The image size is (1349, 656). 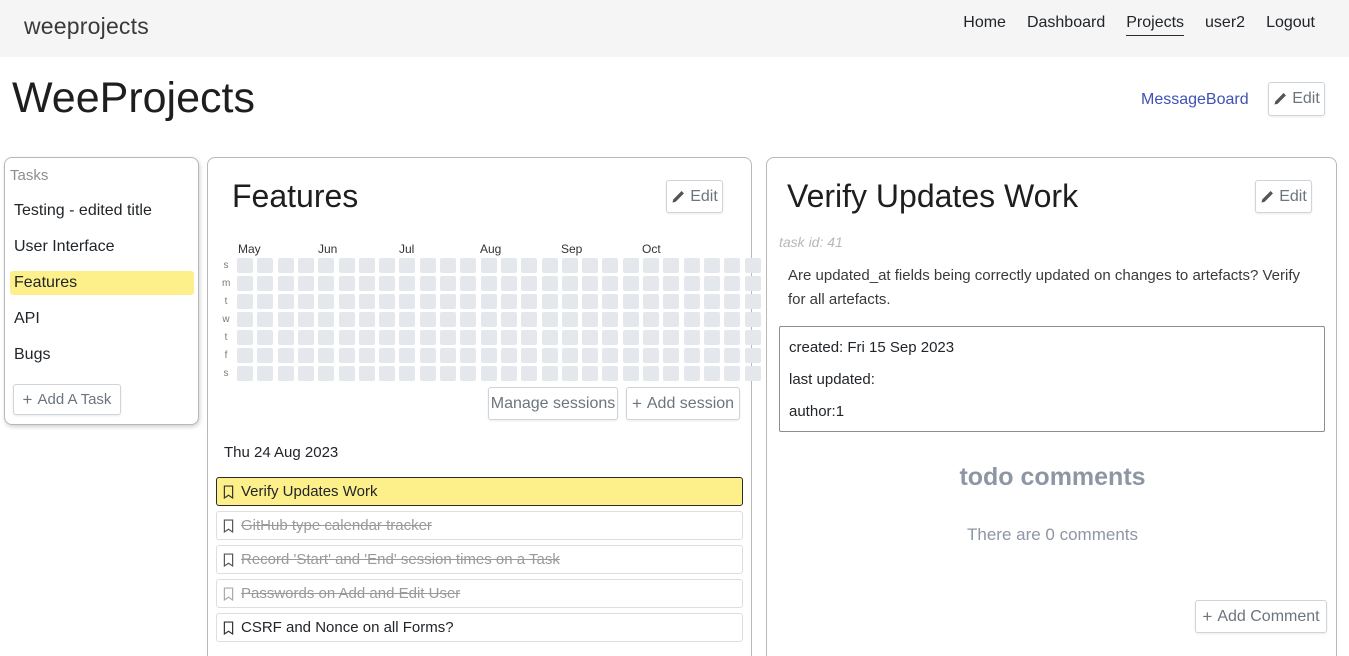 What do you see at coordinates (1195, 100) in the screenshot?
I see `message-board-link: MessageBoard` at bounding box center [1195, 100].